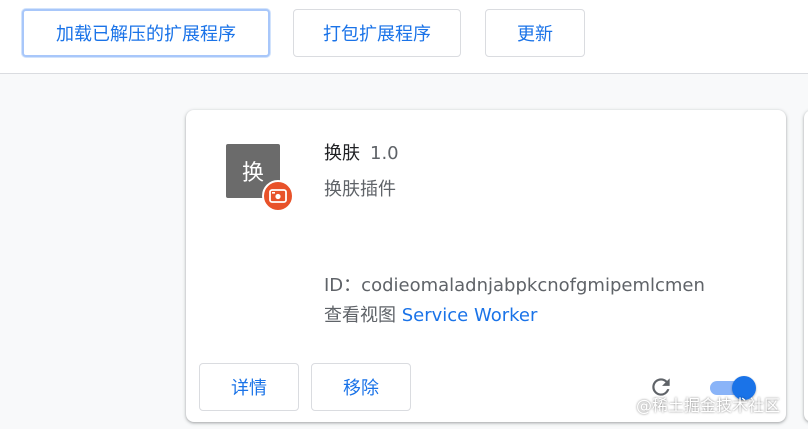 The image size is (808, 429). I want to click on inspect-views: 查看视图 Service Worker, so click(430, 314).